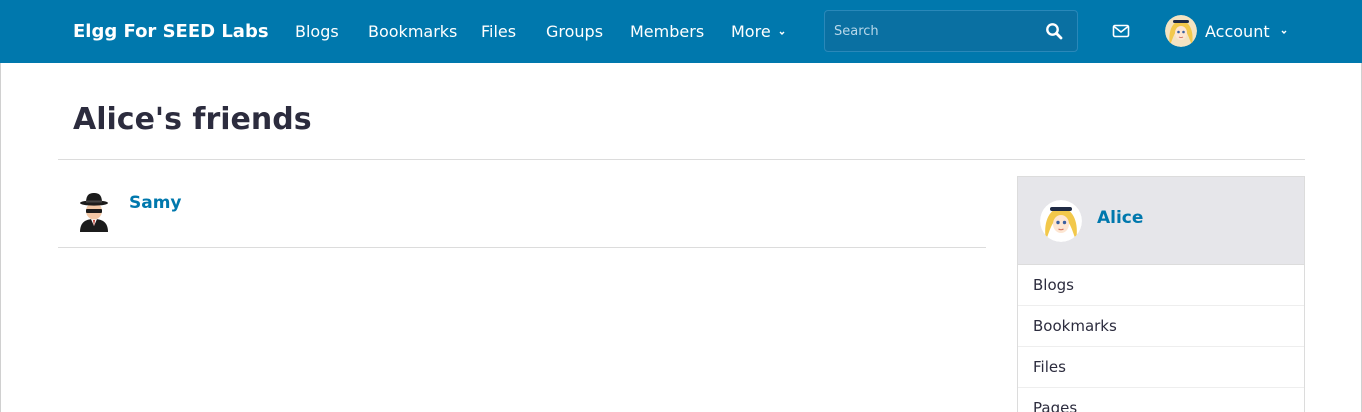  What do you see at coordinates (1161, 367) in the screenshot?
I see `sidebar-item-files: Files` at bounding box center [1161, 367].